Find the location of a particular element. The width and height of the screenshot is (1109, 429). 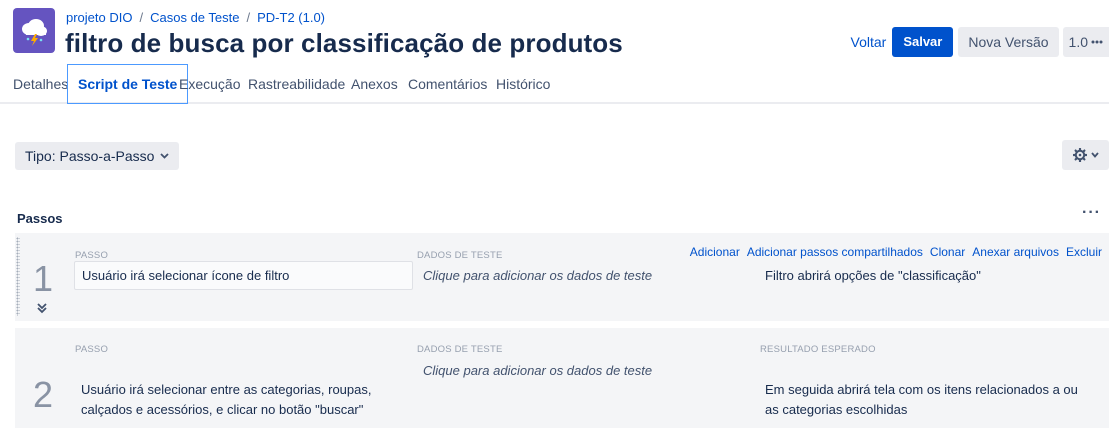

script-type-select: Tipo: Passo-a-Passo is located at coordinates (97, 156).